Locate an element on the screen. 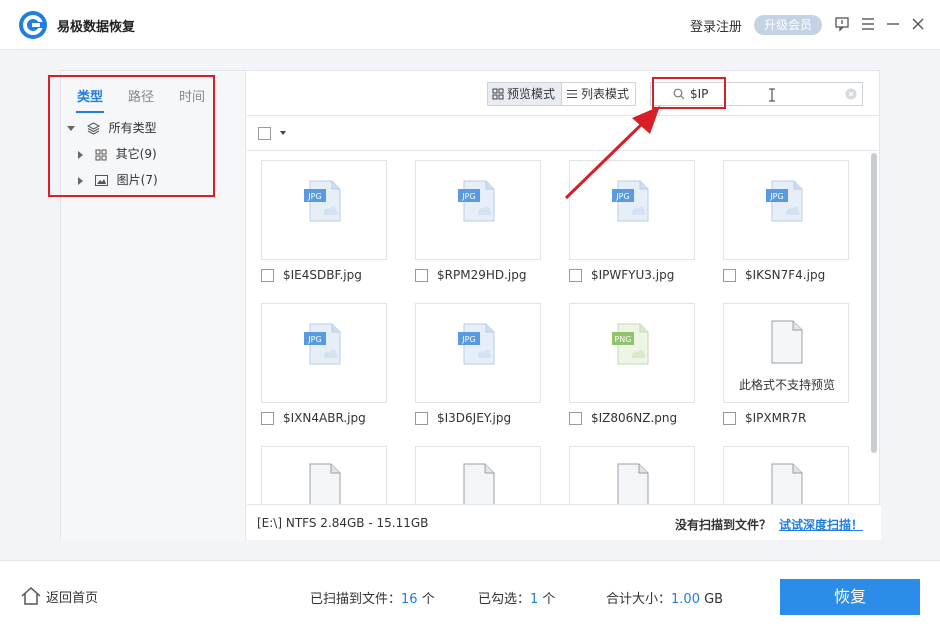 This screenshot has width=940, height=630. preview-mode-label: 预览模式 is located at coordinates (531, 94).